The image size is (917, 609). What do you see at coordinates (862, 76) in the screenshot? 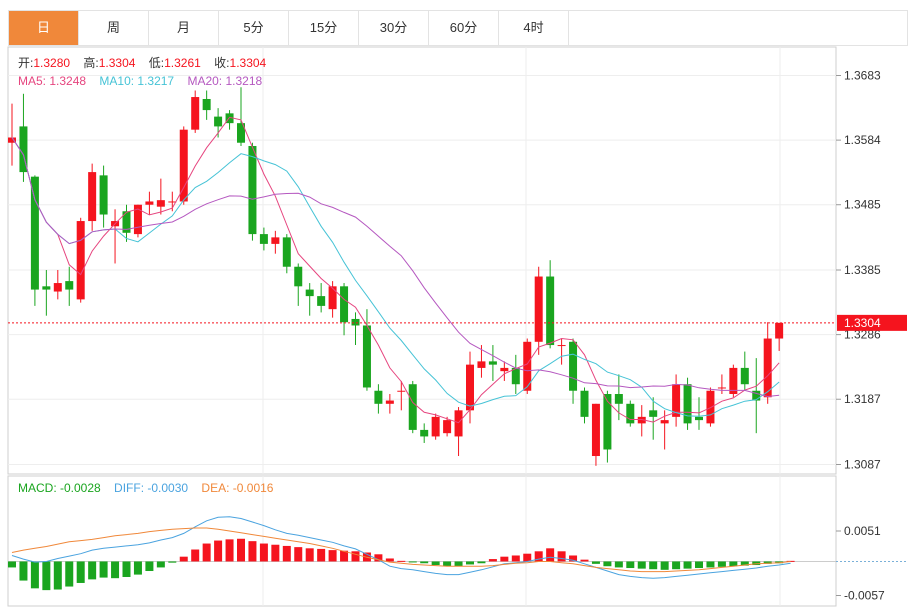
I see `price-tick-label-0: 1.3683` at bounding box center [862, 76].